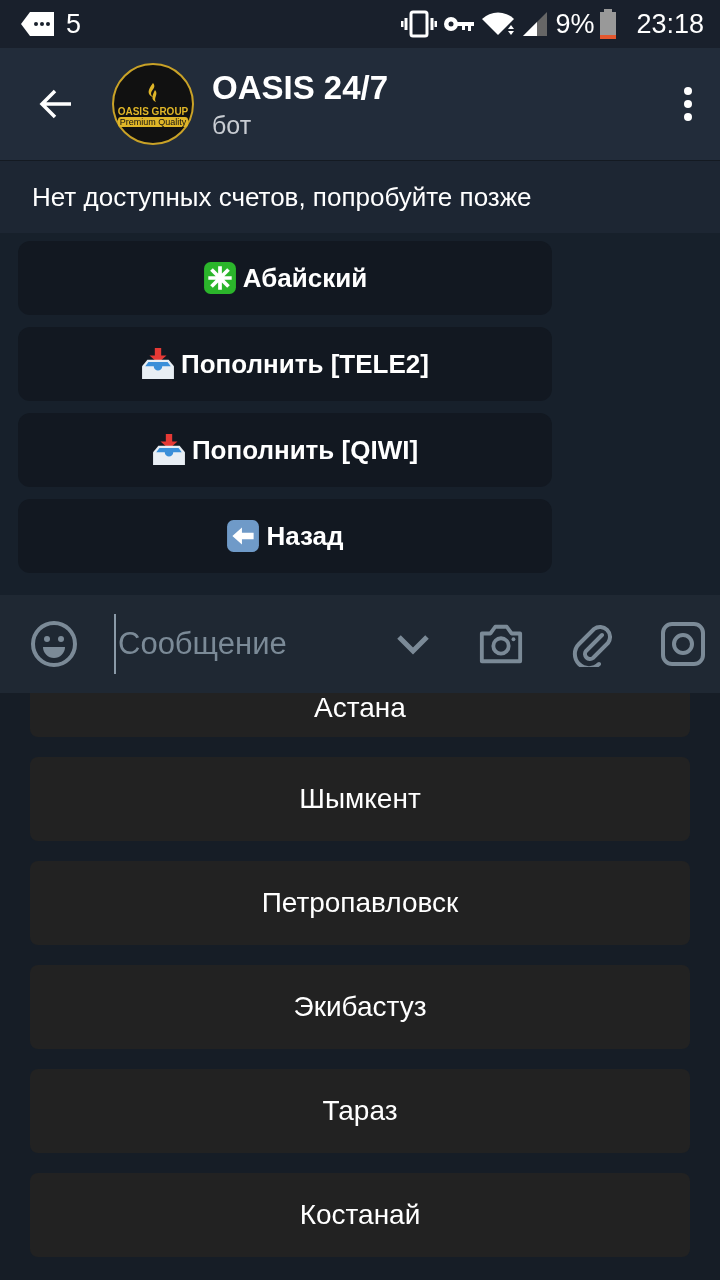 This screenshot has height=1280, width=720. I want to click on notice-bar: Нет доступных счетов, попробуйте позже, so click(360, 196).